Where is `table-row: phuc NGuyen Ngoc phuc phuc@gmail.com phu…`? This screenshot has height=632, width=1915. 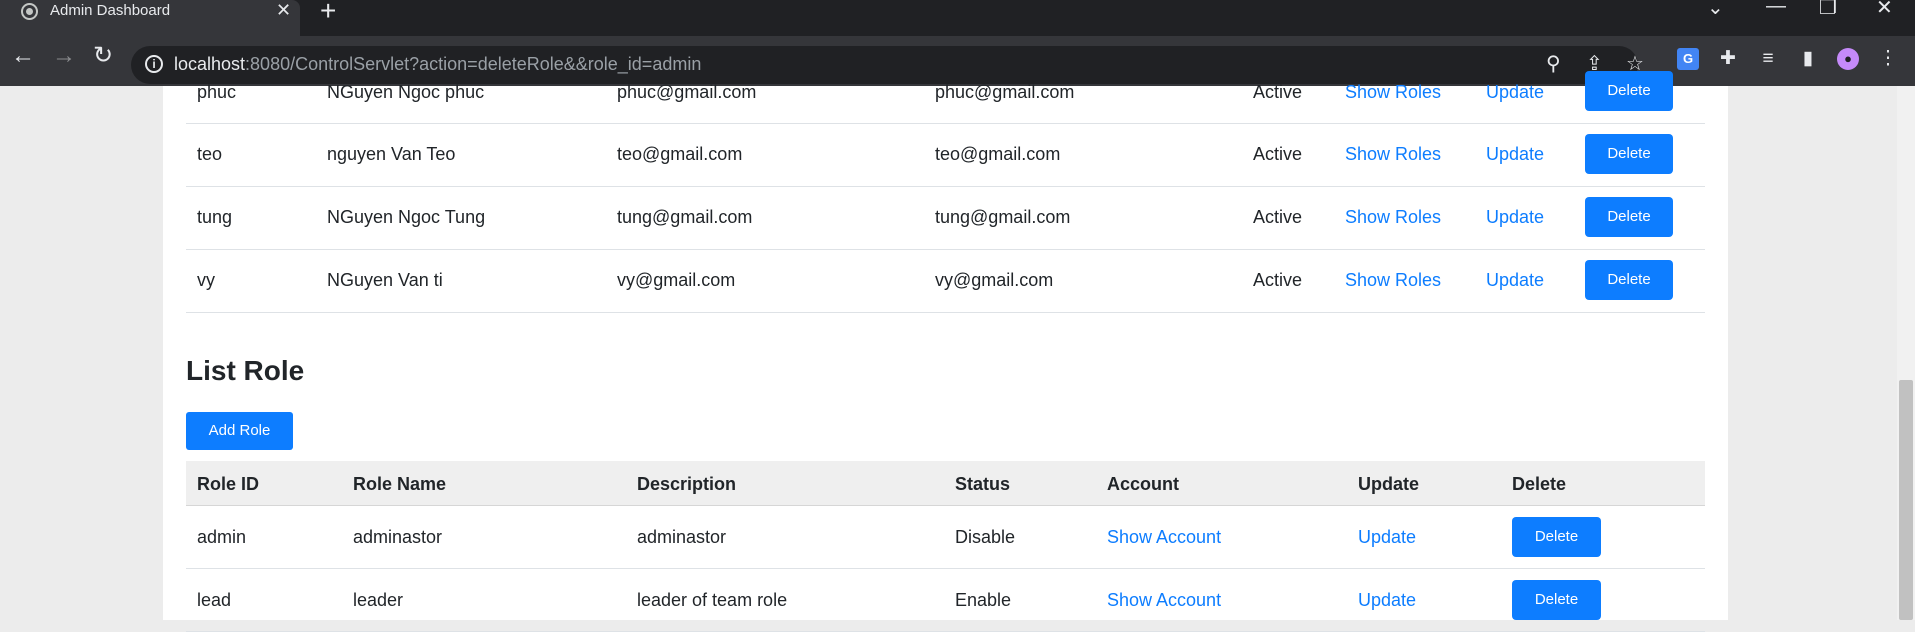
table-row: phuc NGuyen Ngoc phuc phuc@gmail.com phu… is located at coordinates (945, 97).